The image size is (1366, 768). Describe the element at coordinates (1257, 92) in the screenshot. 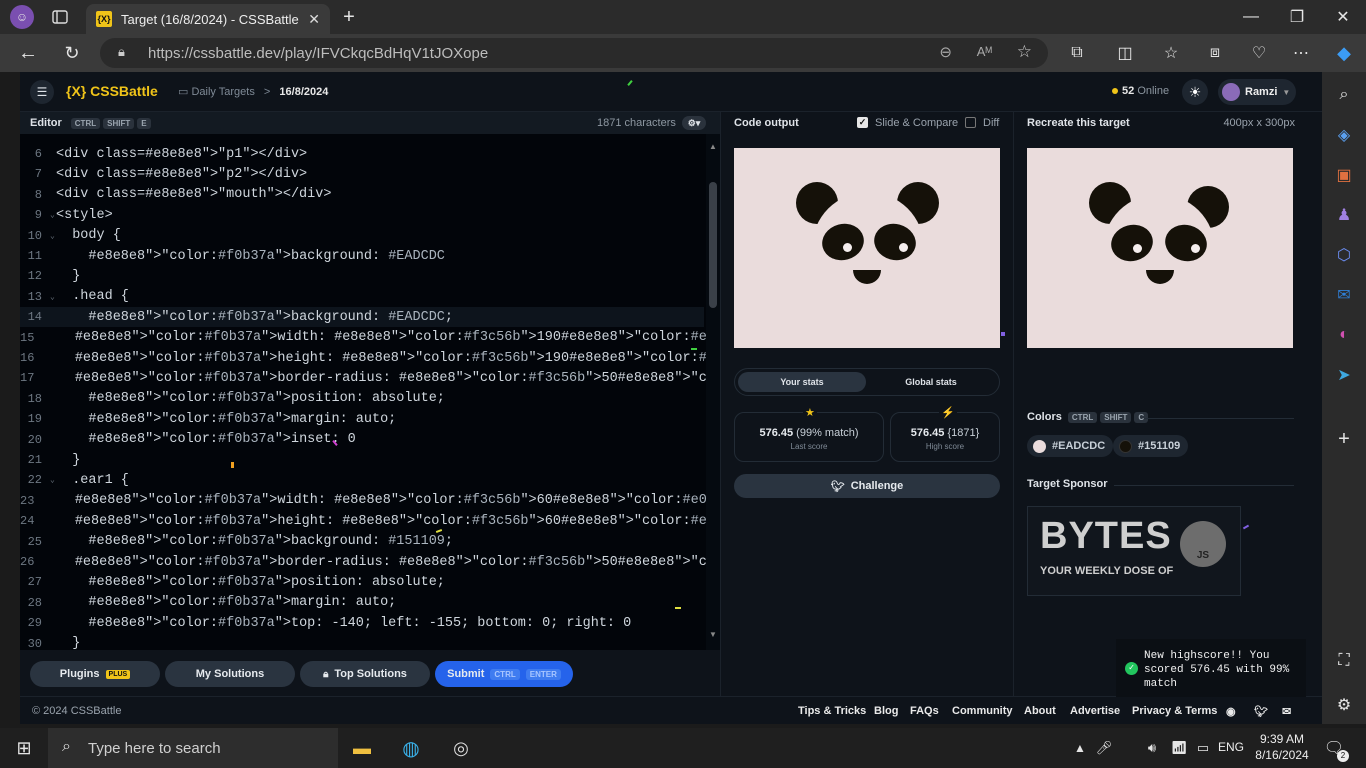

I see `user-menu: Ramzi ▼` at that location.